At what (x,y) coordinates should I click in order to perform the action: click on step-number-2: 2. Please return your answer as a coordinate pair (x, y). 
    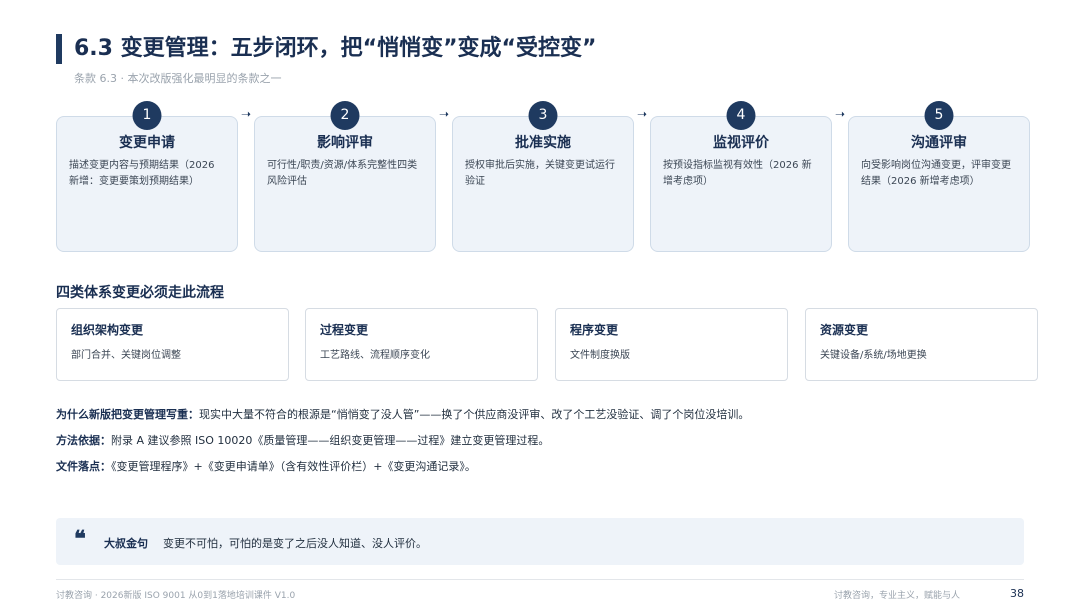
    Looking at the image, I should click on (345, 115).